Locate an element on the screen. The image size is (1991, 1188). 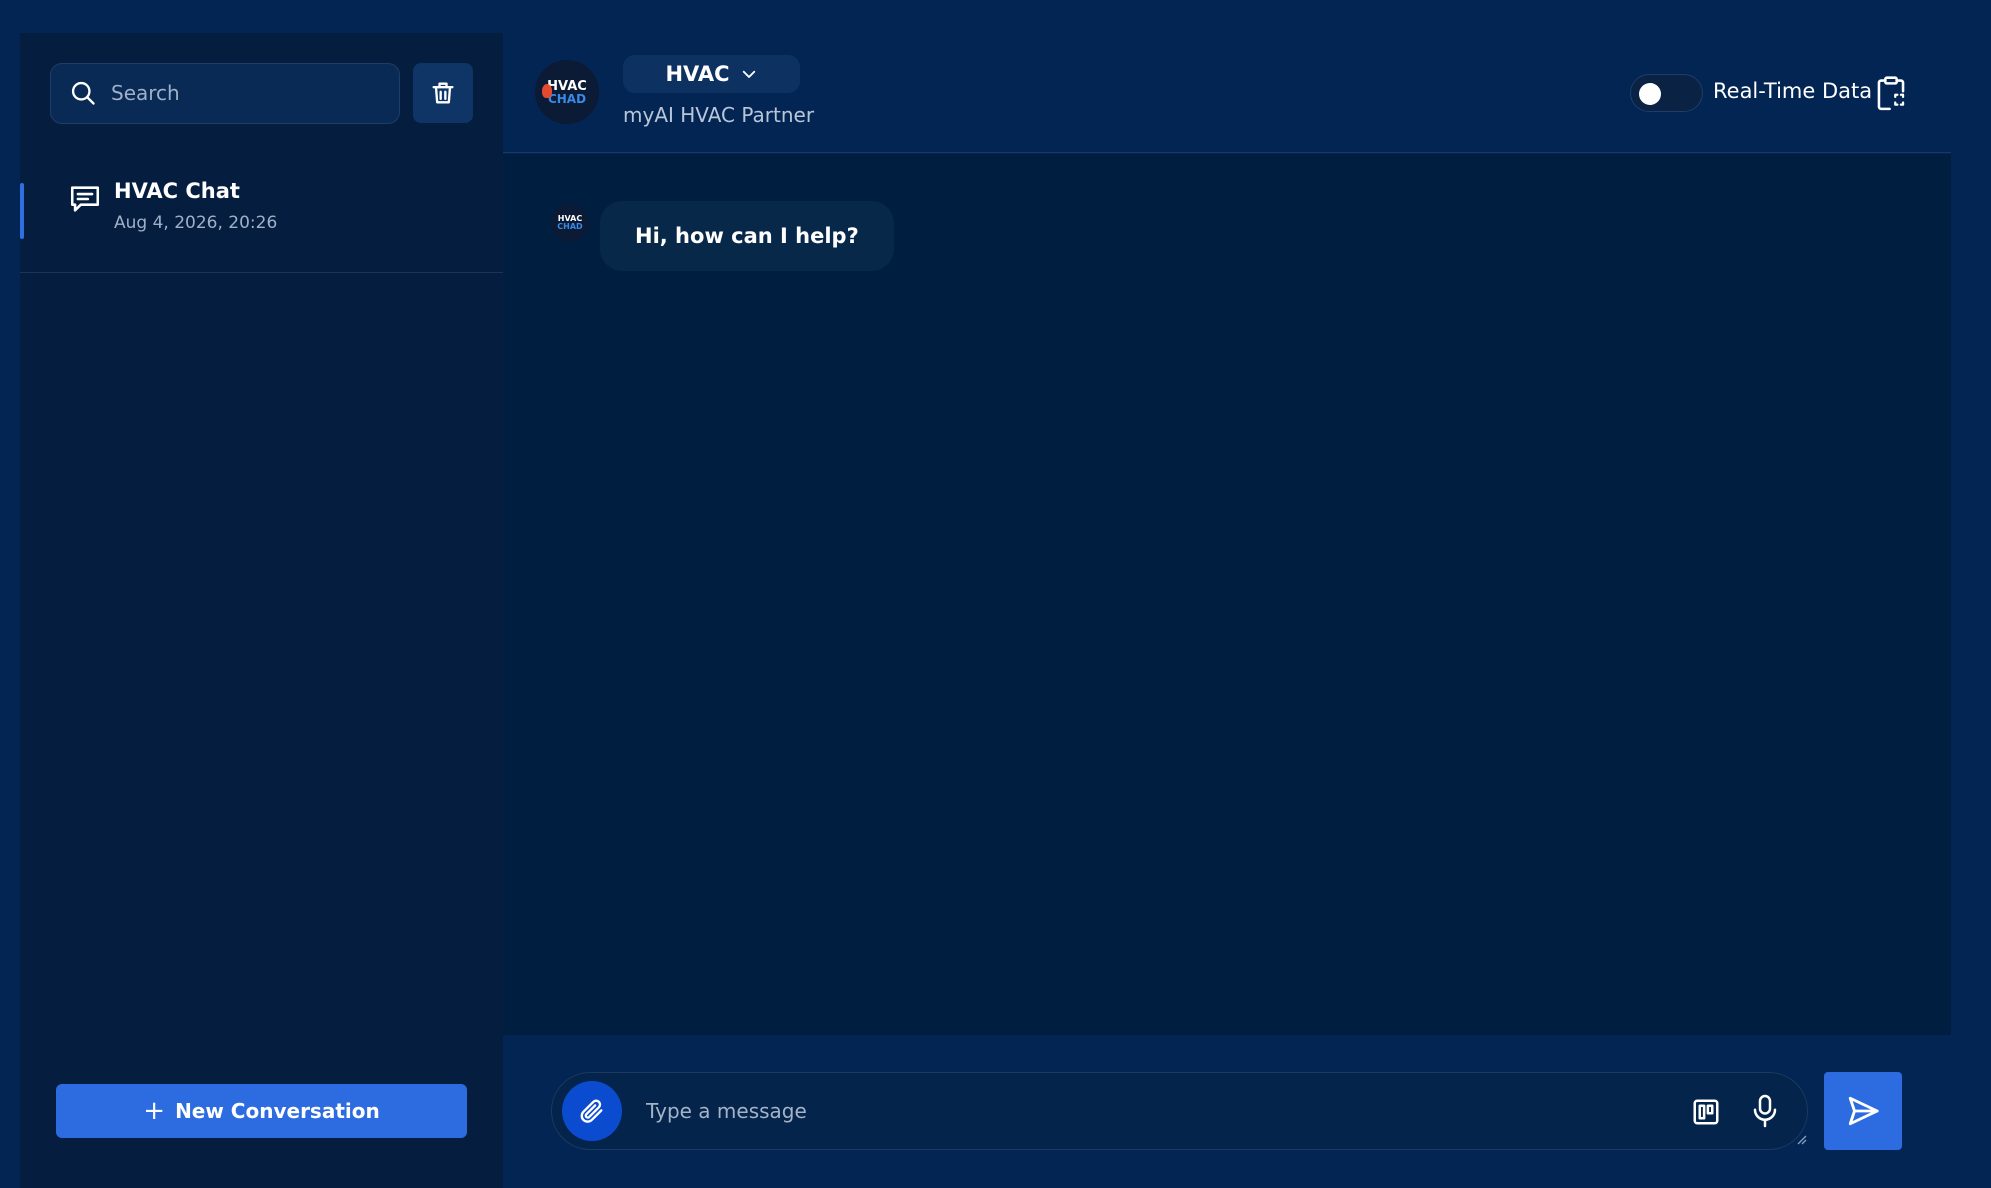
trash-icon is located at coordinates (443, 93).